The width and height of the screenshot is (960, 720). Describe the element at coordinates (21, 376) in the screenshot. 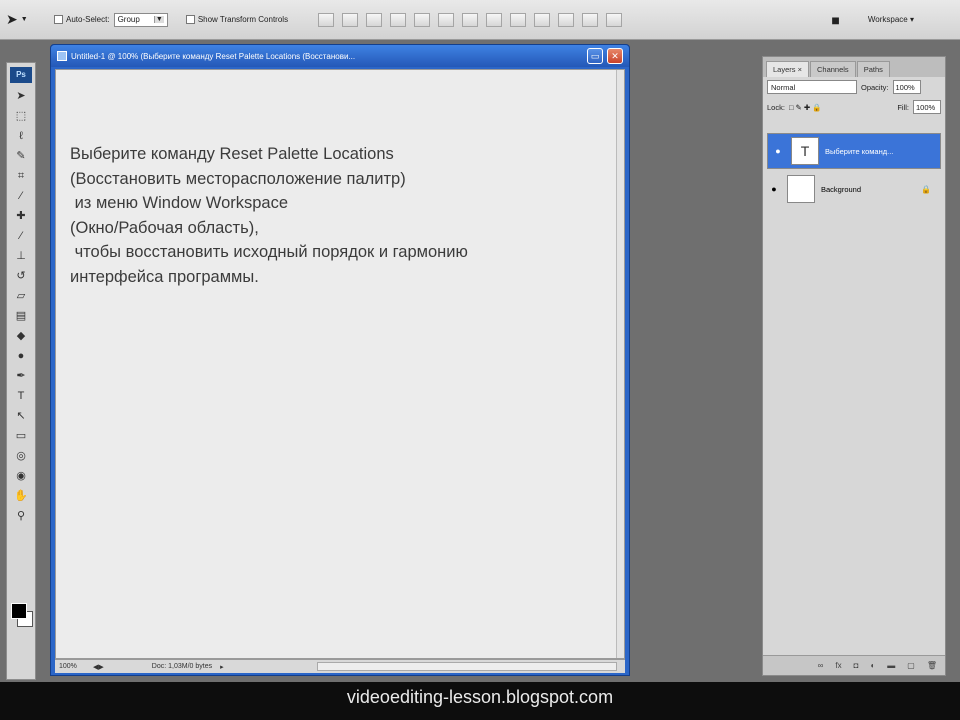

I see `pen-tool-icon: ✒` at that location.